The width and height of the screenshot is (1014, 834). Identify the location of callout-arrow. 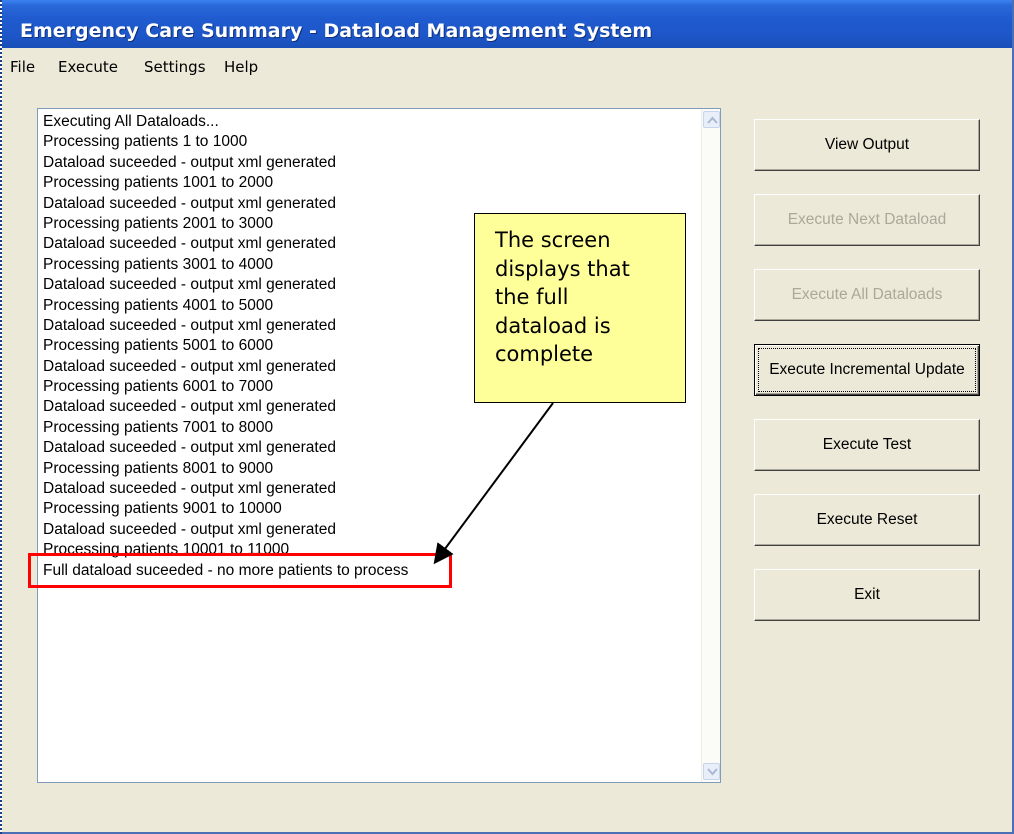
(493, 483).